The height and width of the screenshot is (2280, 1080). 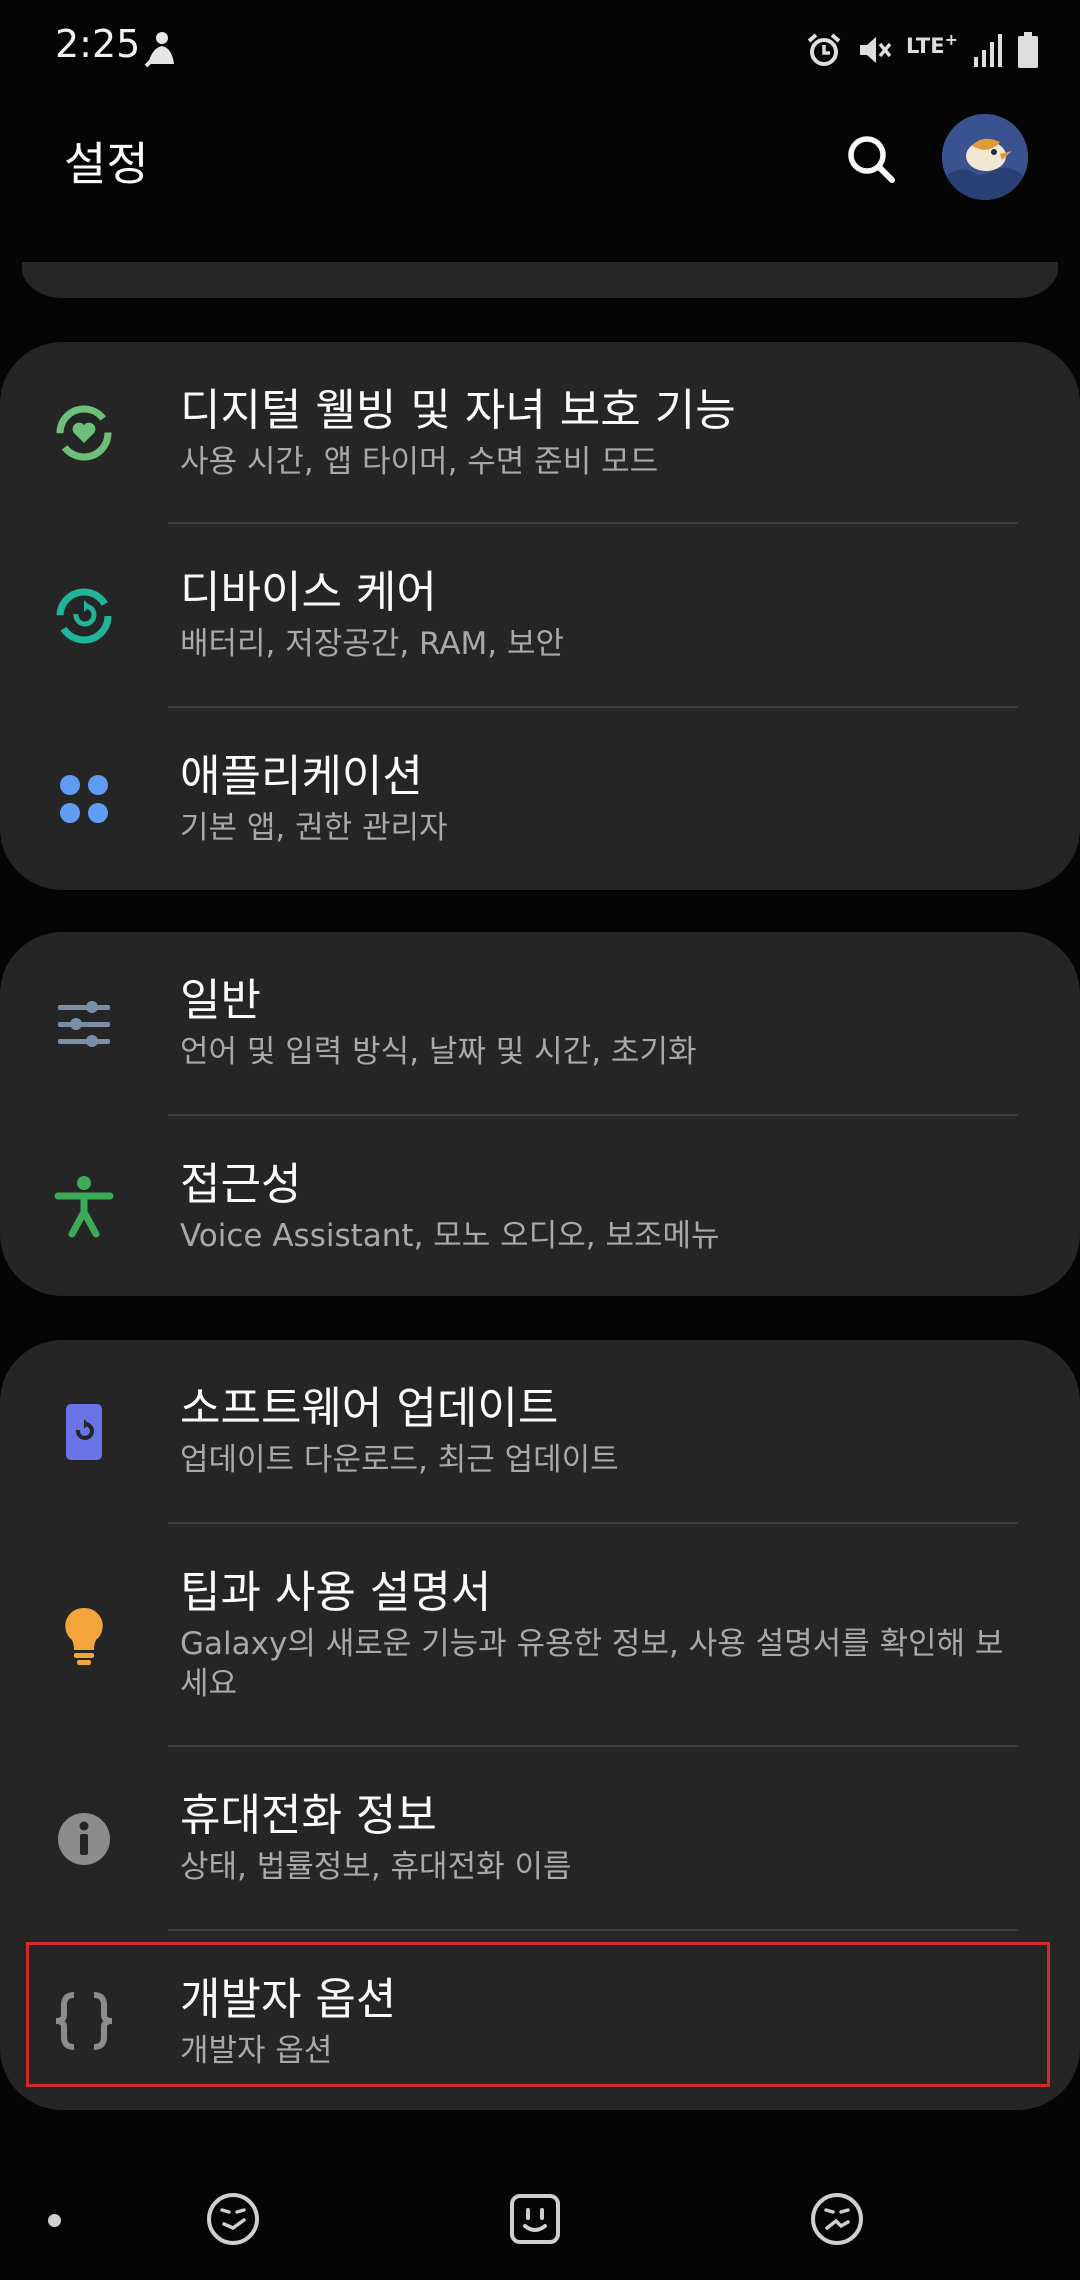 What do you see at coordinates (241, 1184) in the screenshot?
I see `item-title: 접근성` at bounding box center [241, 1184].